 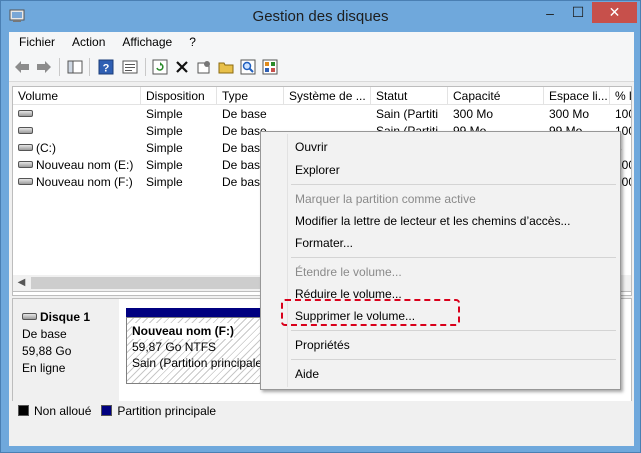 I want to click on column-header-type: Type, so click(x=250, y=96).